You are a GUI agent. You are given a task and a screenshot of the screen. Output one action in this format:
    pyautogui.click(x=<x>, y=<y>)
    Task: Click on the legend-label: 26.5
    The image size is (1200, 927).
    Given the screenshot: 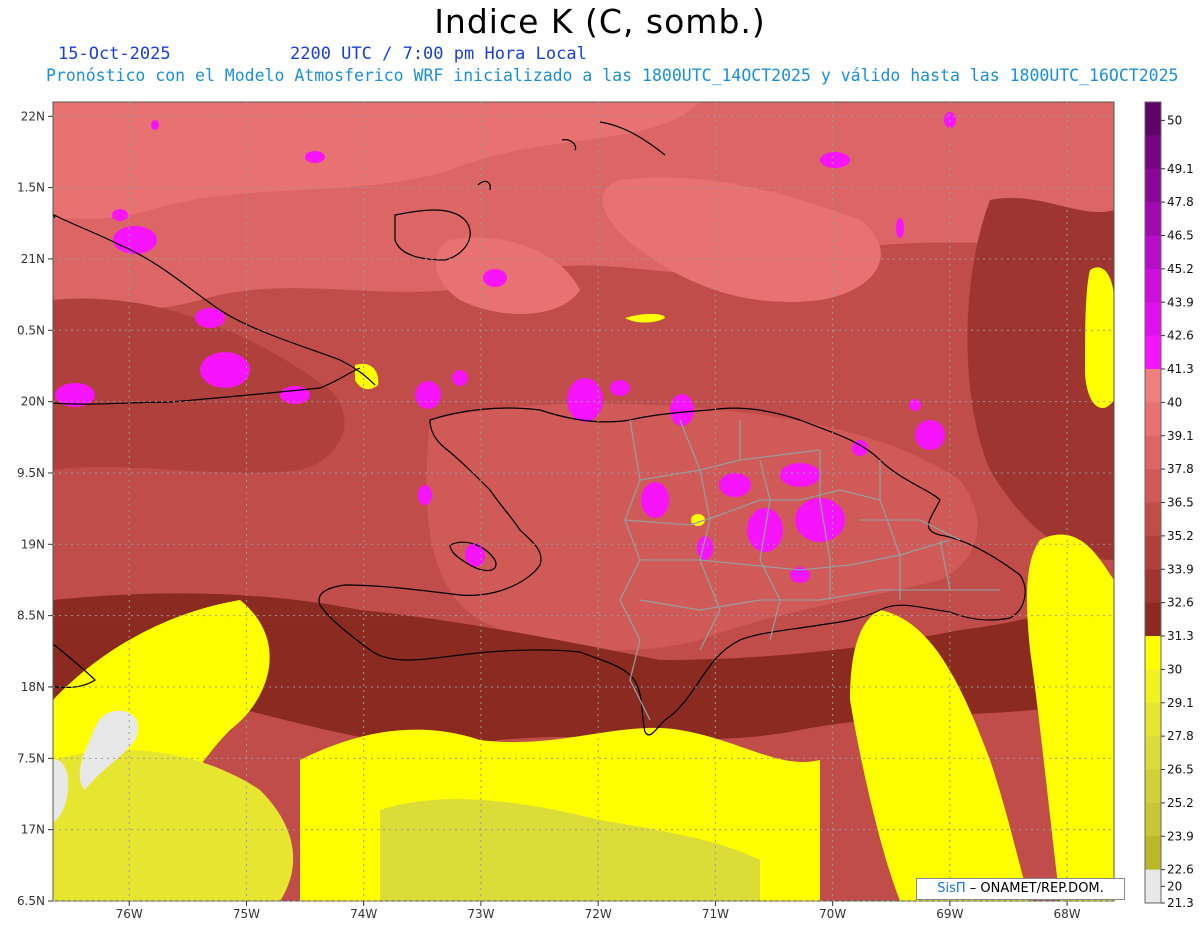 What is the action you would take?
    pyautogui.click(x=1180, y=770)
    